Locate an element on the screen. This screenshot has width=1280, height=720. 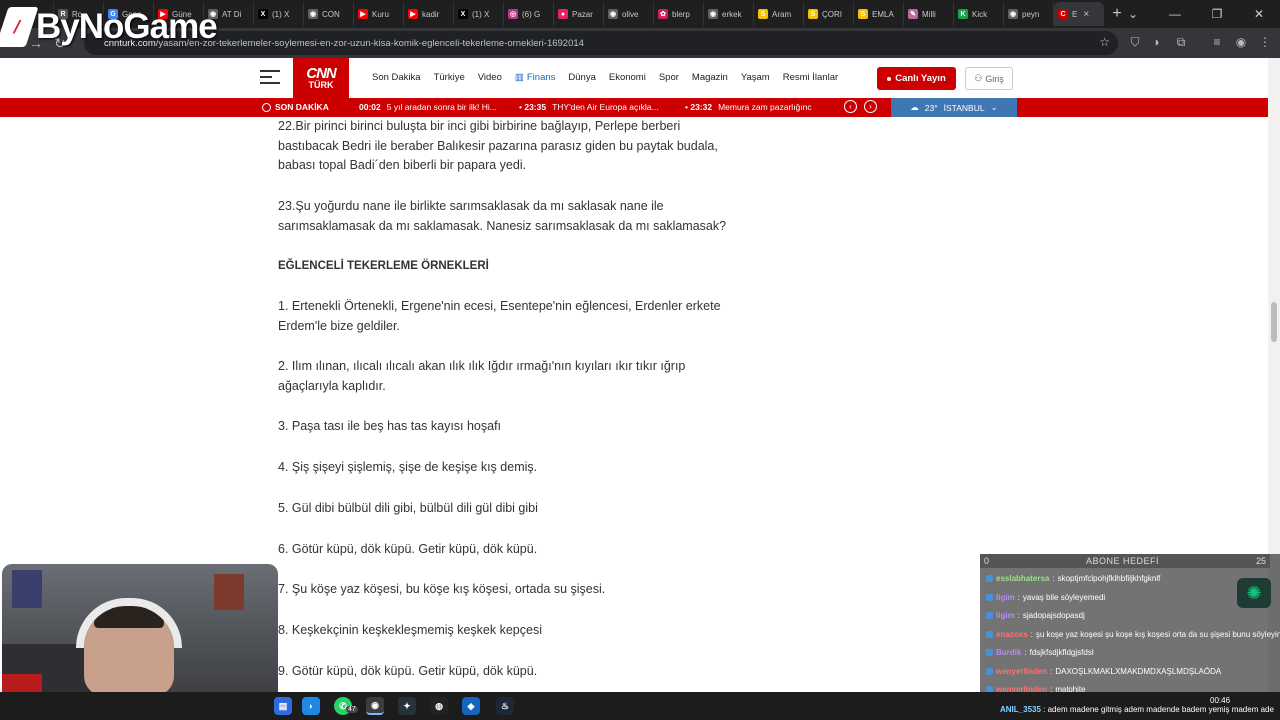
browser-tab: ◉ CON is located at coordinates (329, 14).